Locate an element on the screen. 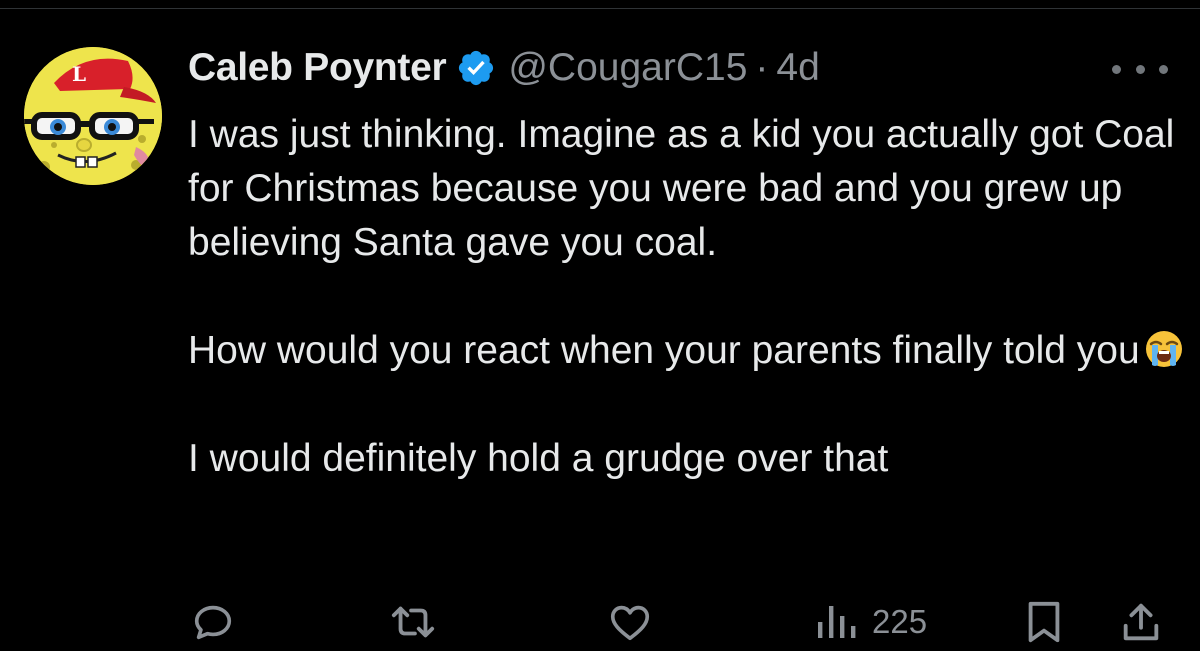 The width and height of the screenshot is (1200, 651). avatar: L is located at coordinates (93, 116).